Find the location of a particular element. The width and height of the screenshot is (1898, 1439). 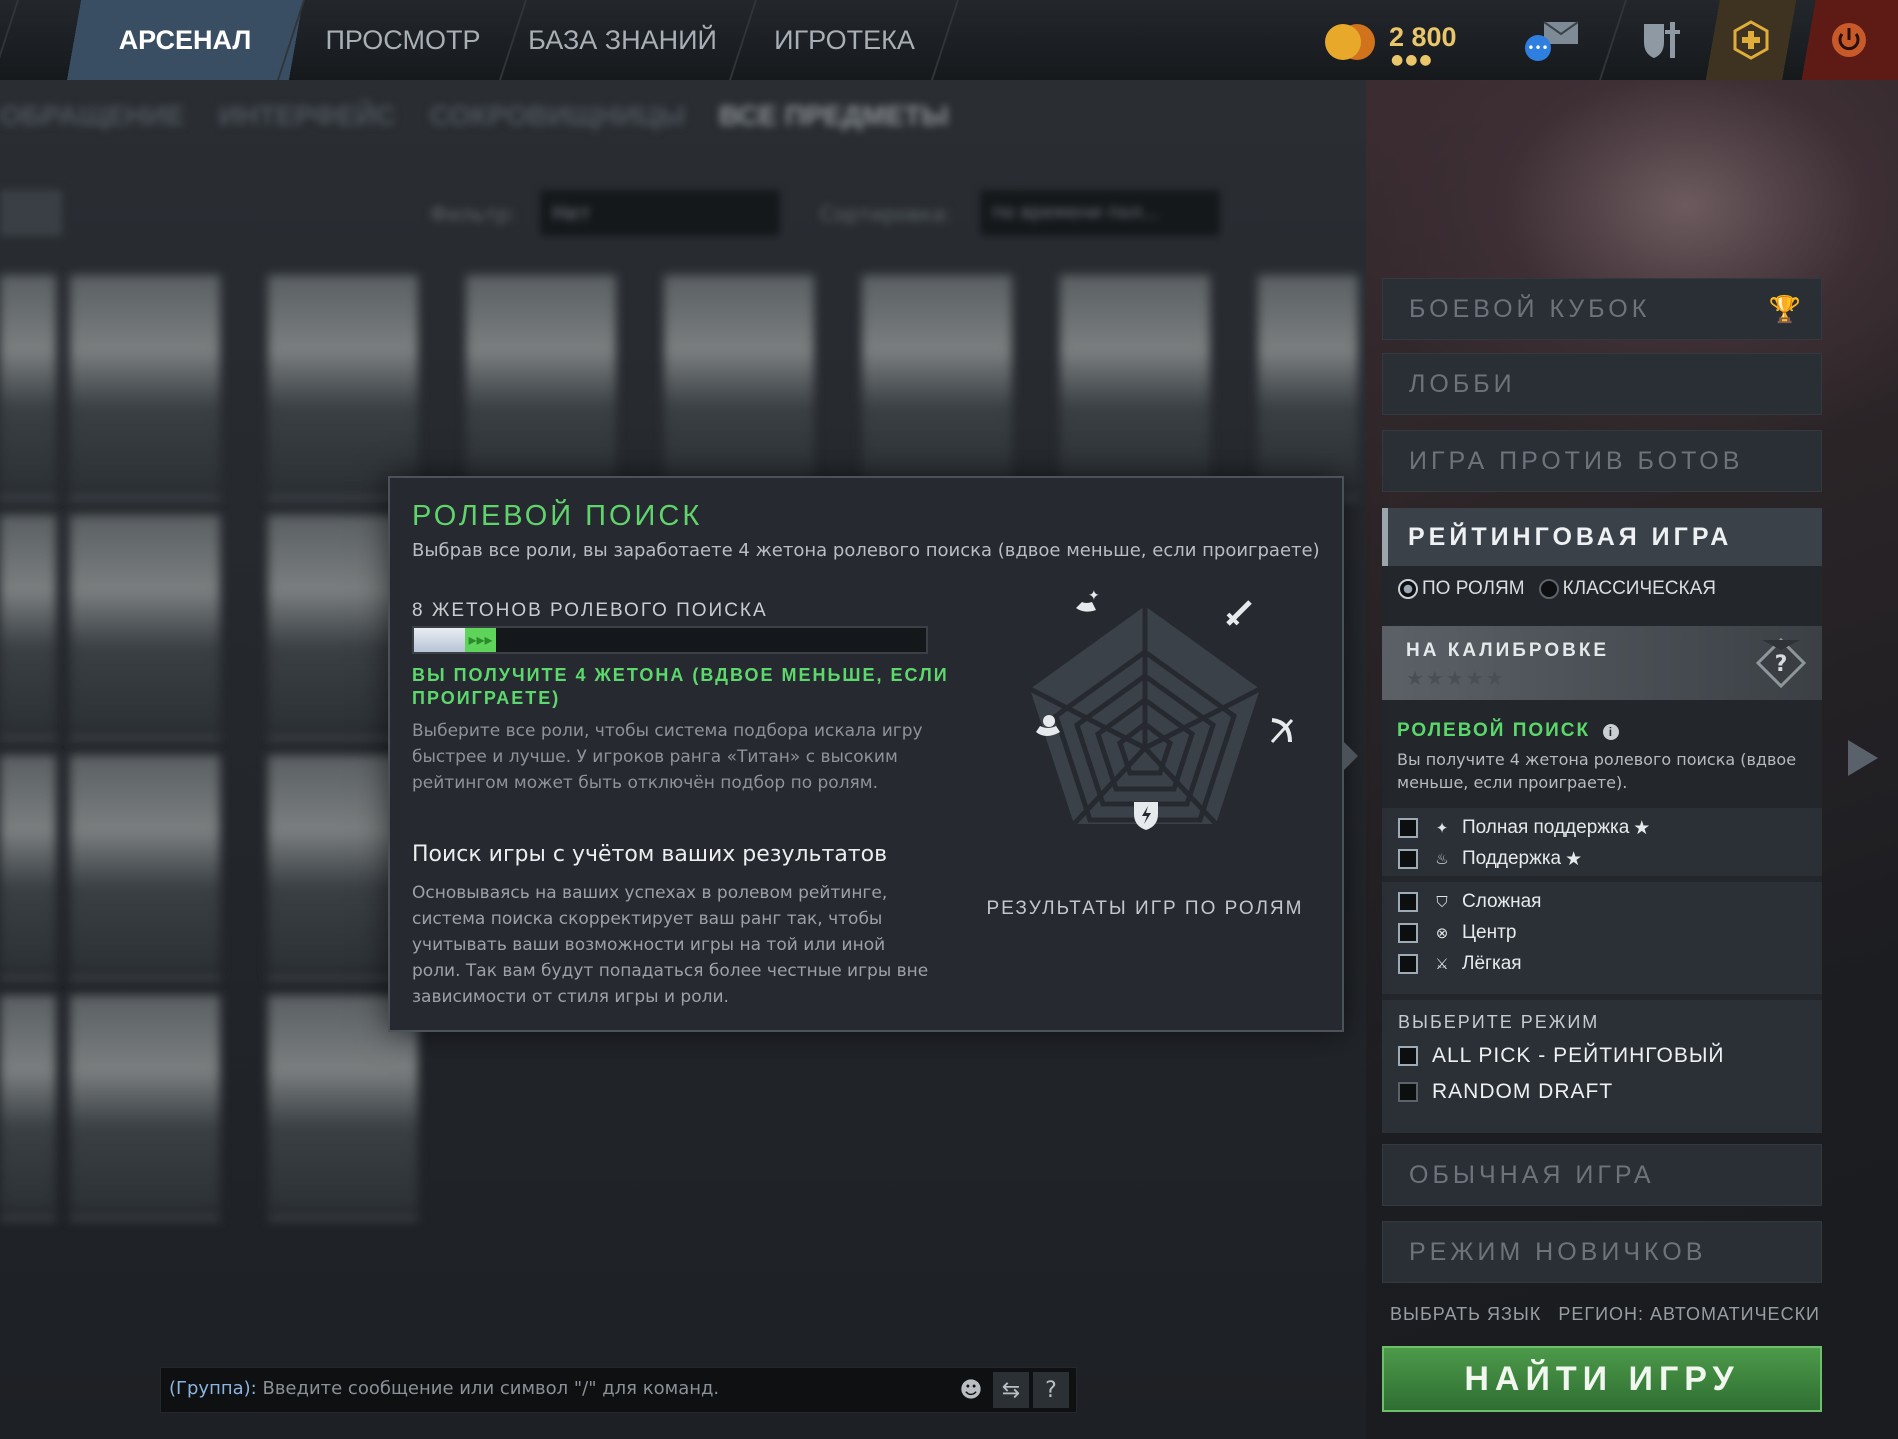

radio-button is located at coordinates (1548, 588).